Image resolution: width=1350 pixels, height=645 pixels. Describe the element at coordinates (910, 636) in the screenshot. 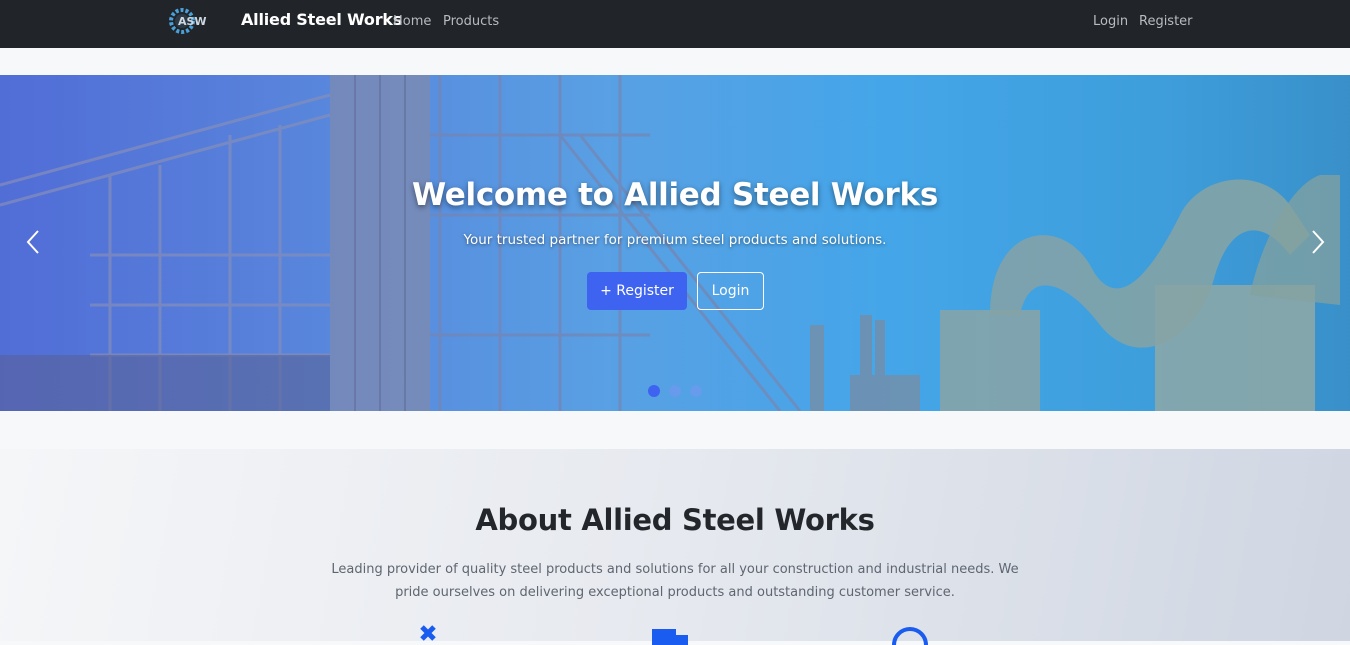

I see `clock-icon` at that location.